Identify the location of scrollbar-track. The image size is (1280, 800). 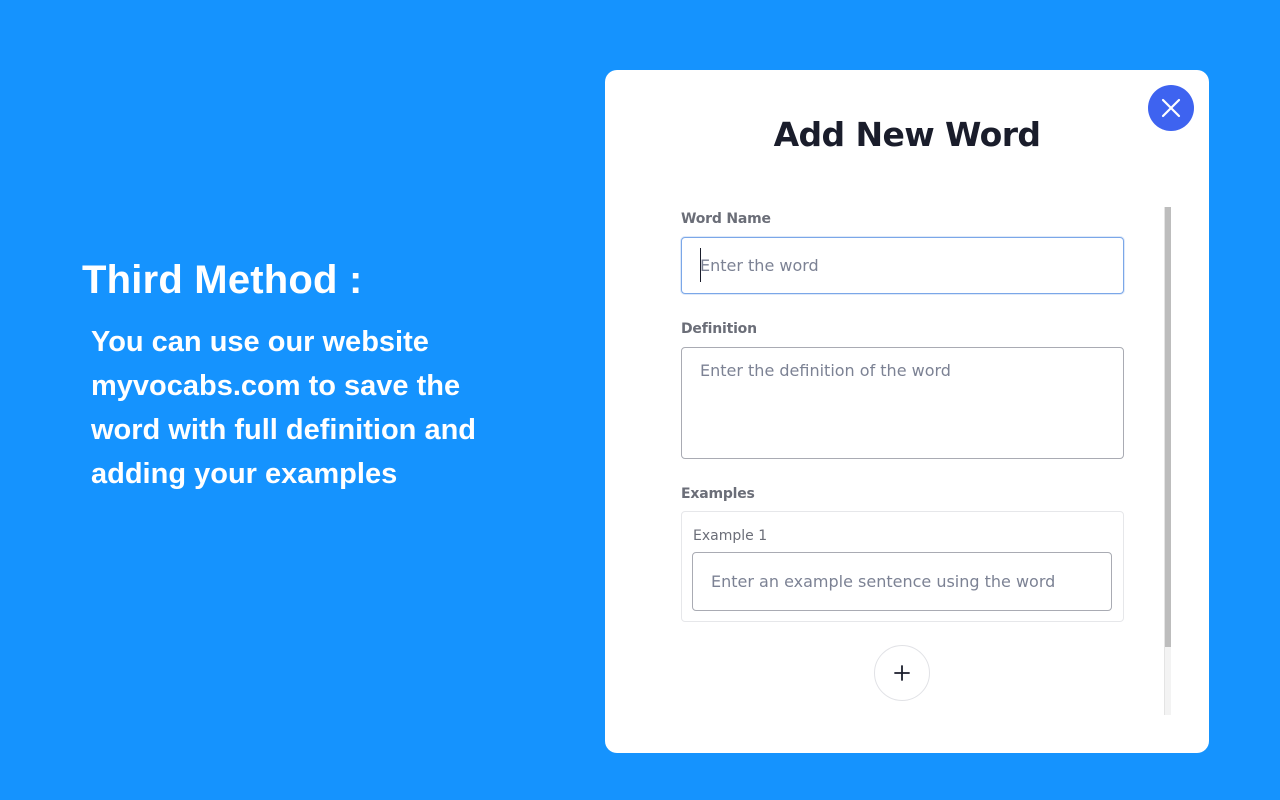
(1167, 461).